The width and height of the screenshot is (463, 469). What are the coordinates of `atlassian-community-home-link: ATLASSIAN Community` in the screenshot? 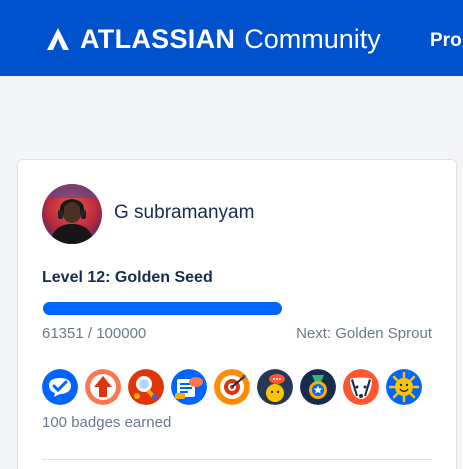 It's located at (213, 39).